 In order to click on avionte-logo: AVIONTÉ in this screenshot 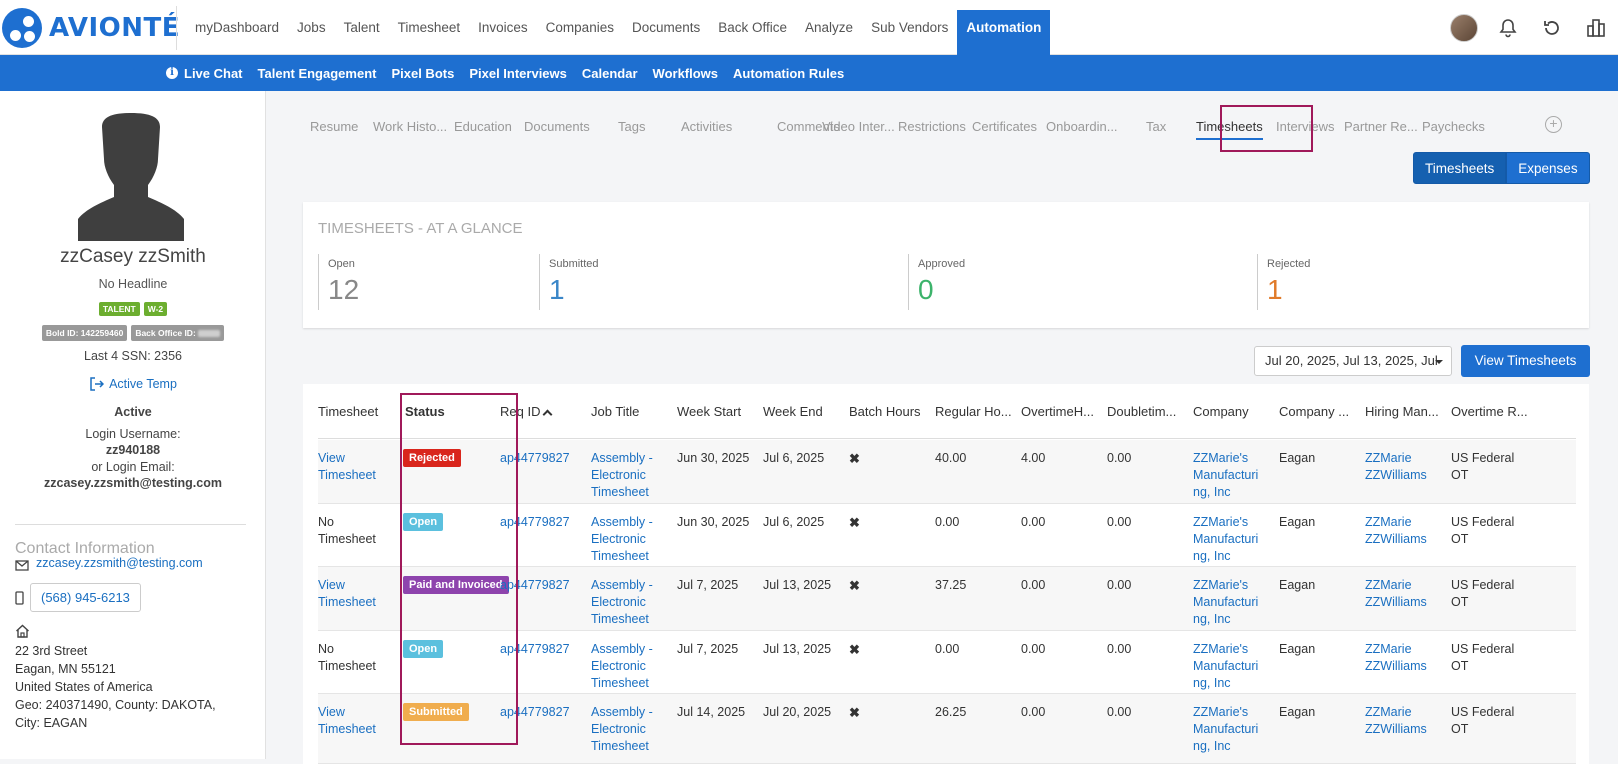, I will do `click(91, 28)`.